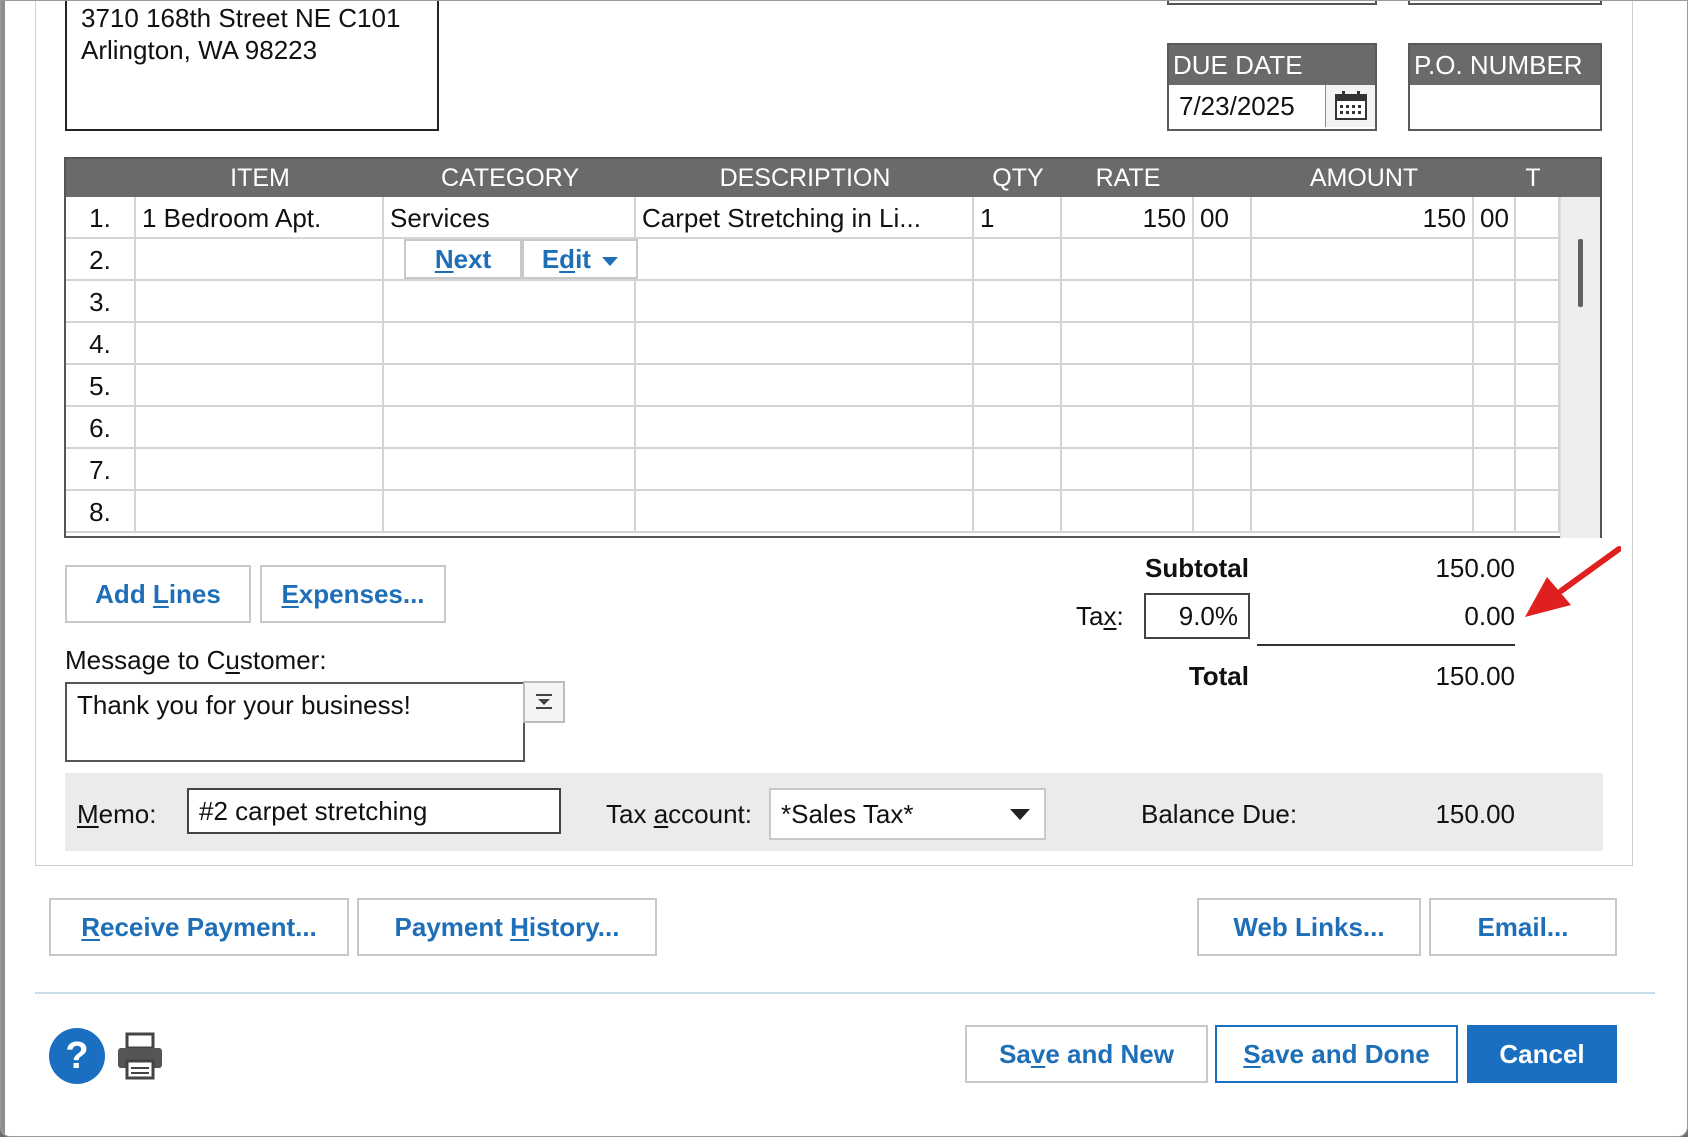 Image resolution: width=1688 pixels, height=1137 pixels. I want to click on cell-amount: 150, so click(1363, 217).